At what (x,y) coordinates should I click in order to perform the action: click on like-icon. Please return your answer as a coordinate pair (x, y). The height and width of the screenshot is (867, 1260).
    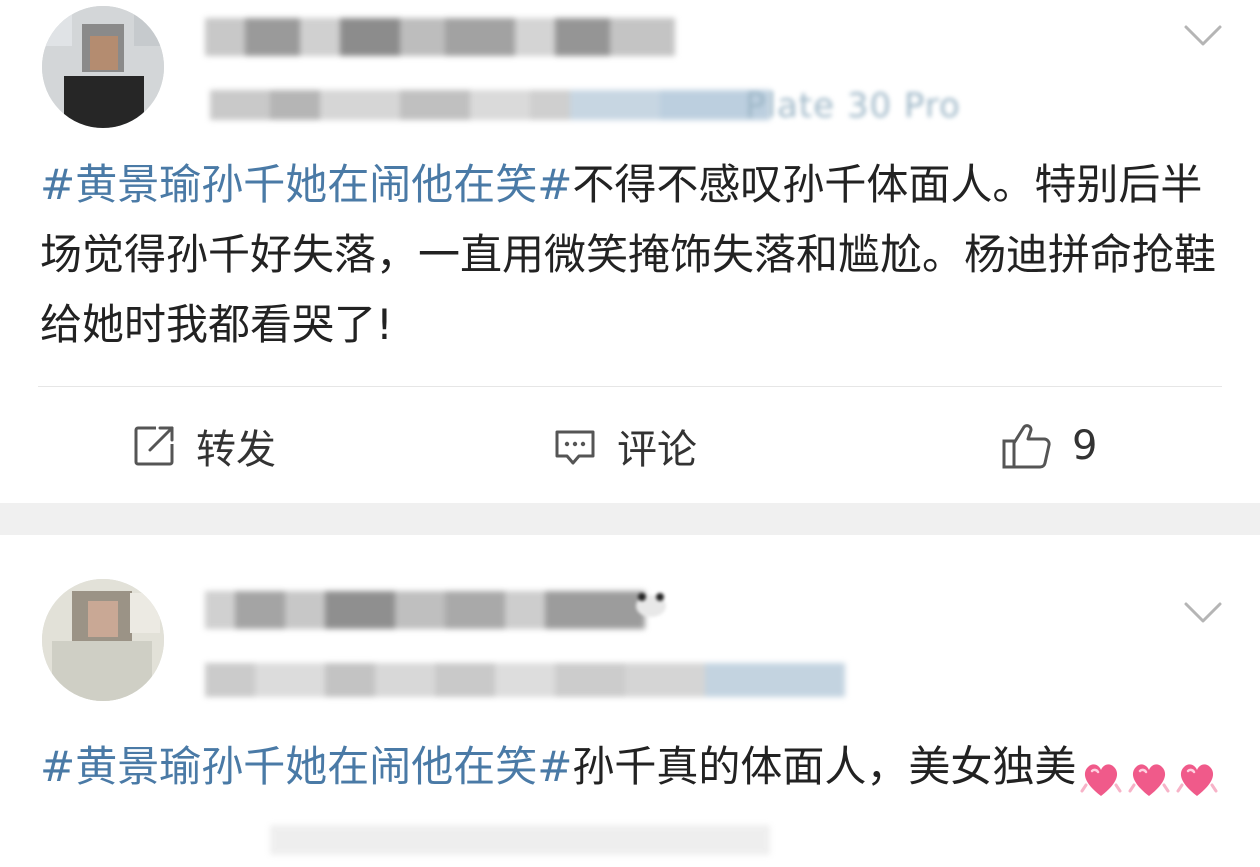
    Looking at the image, I should click on (1026, 446).